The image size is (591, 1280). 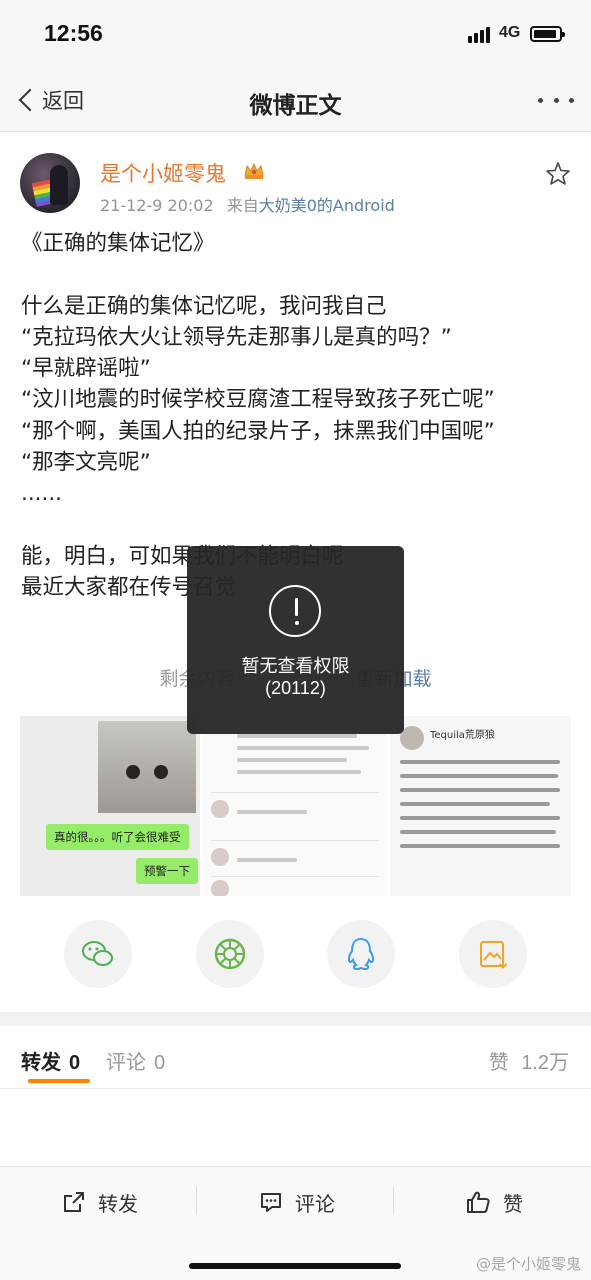 What do you see at coordinates (478, 1202) in the screenshot?
I see `thumbs-up-icon` at bounding box center [478, 1202].